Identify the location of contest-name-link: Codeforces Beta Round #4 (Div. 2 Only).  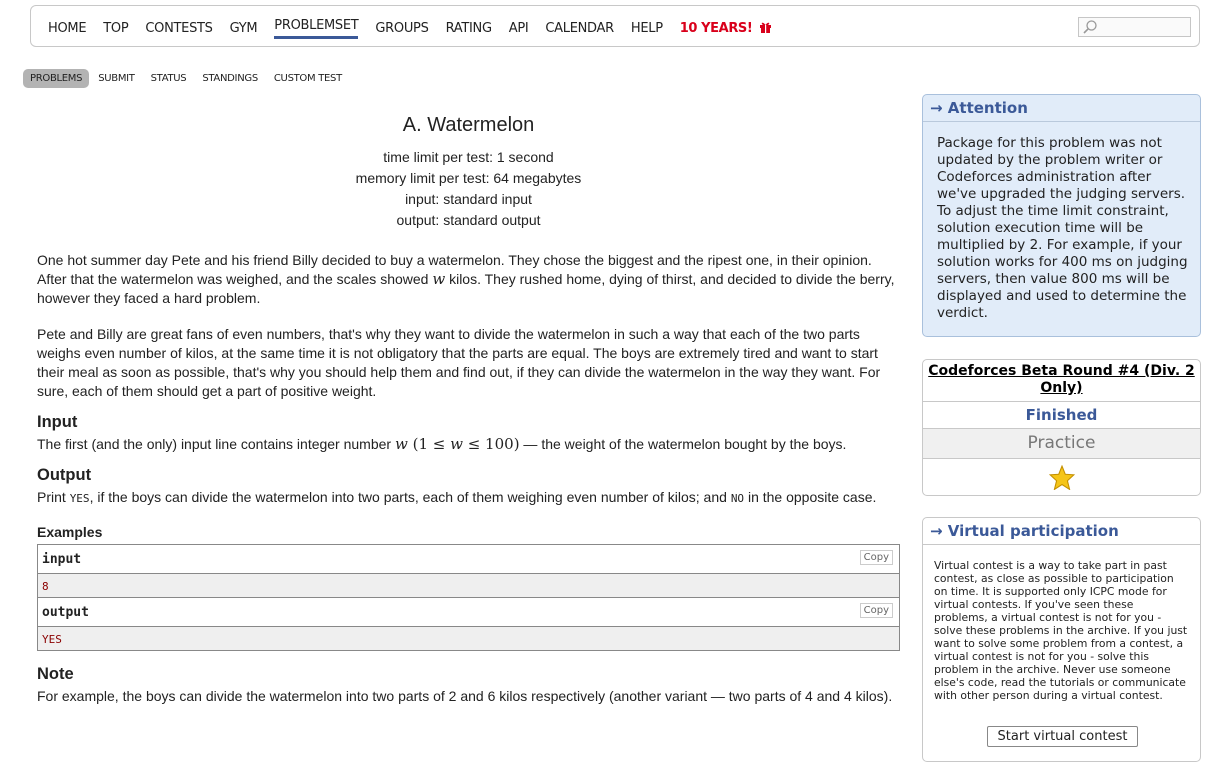
(1061, 381).